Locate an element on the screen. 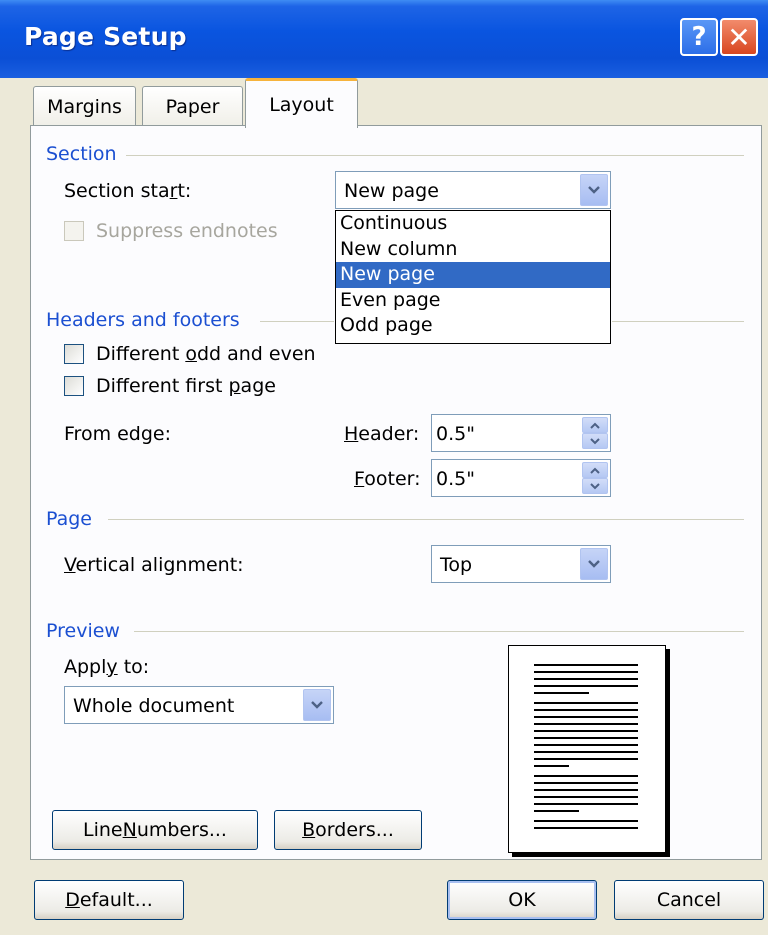  headers-footers-divider-right is located at coordinates (678, 321).